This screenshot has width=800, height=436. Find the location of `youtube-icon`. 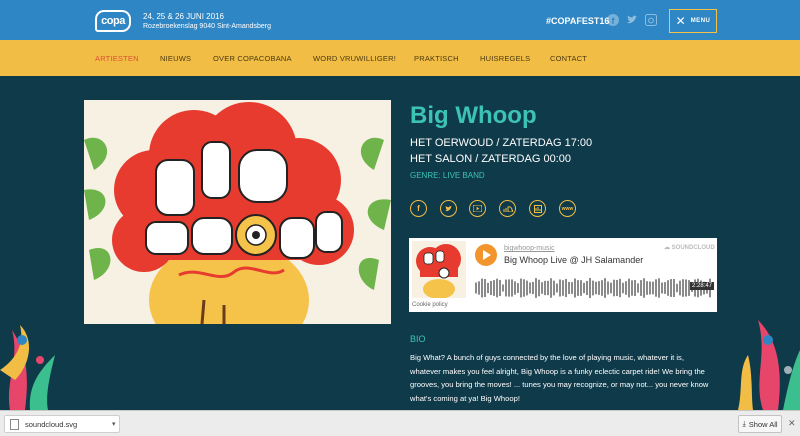

youtube-icon is located at coordinates (477, 208).